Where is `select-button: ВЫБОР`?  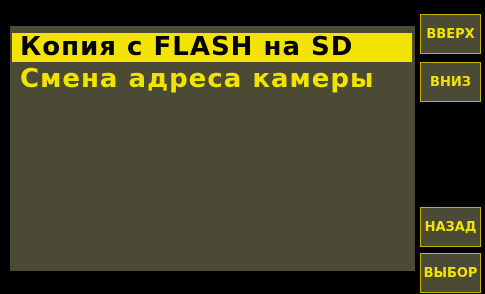
select-button: ВЫБОР is located at coordinates (450, 273).